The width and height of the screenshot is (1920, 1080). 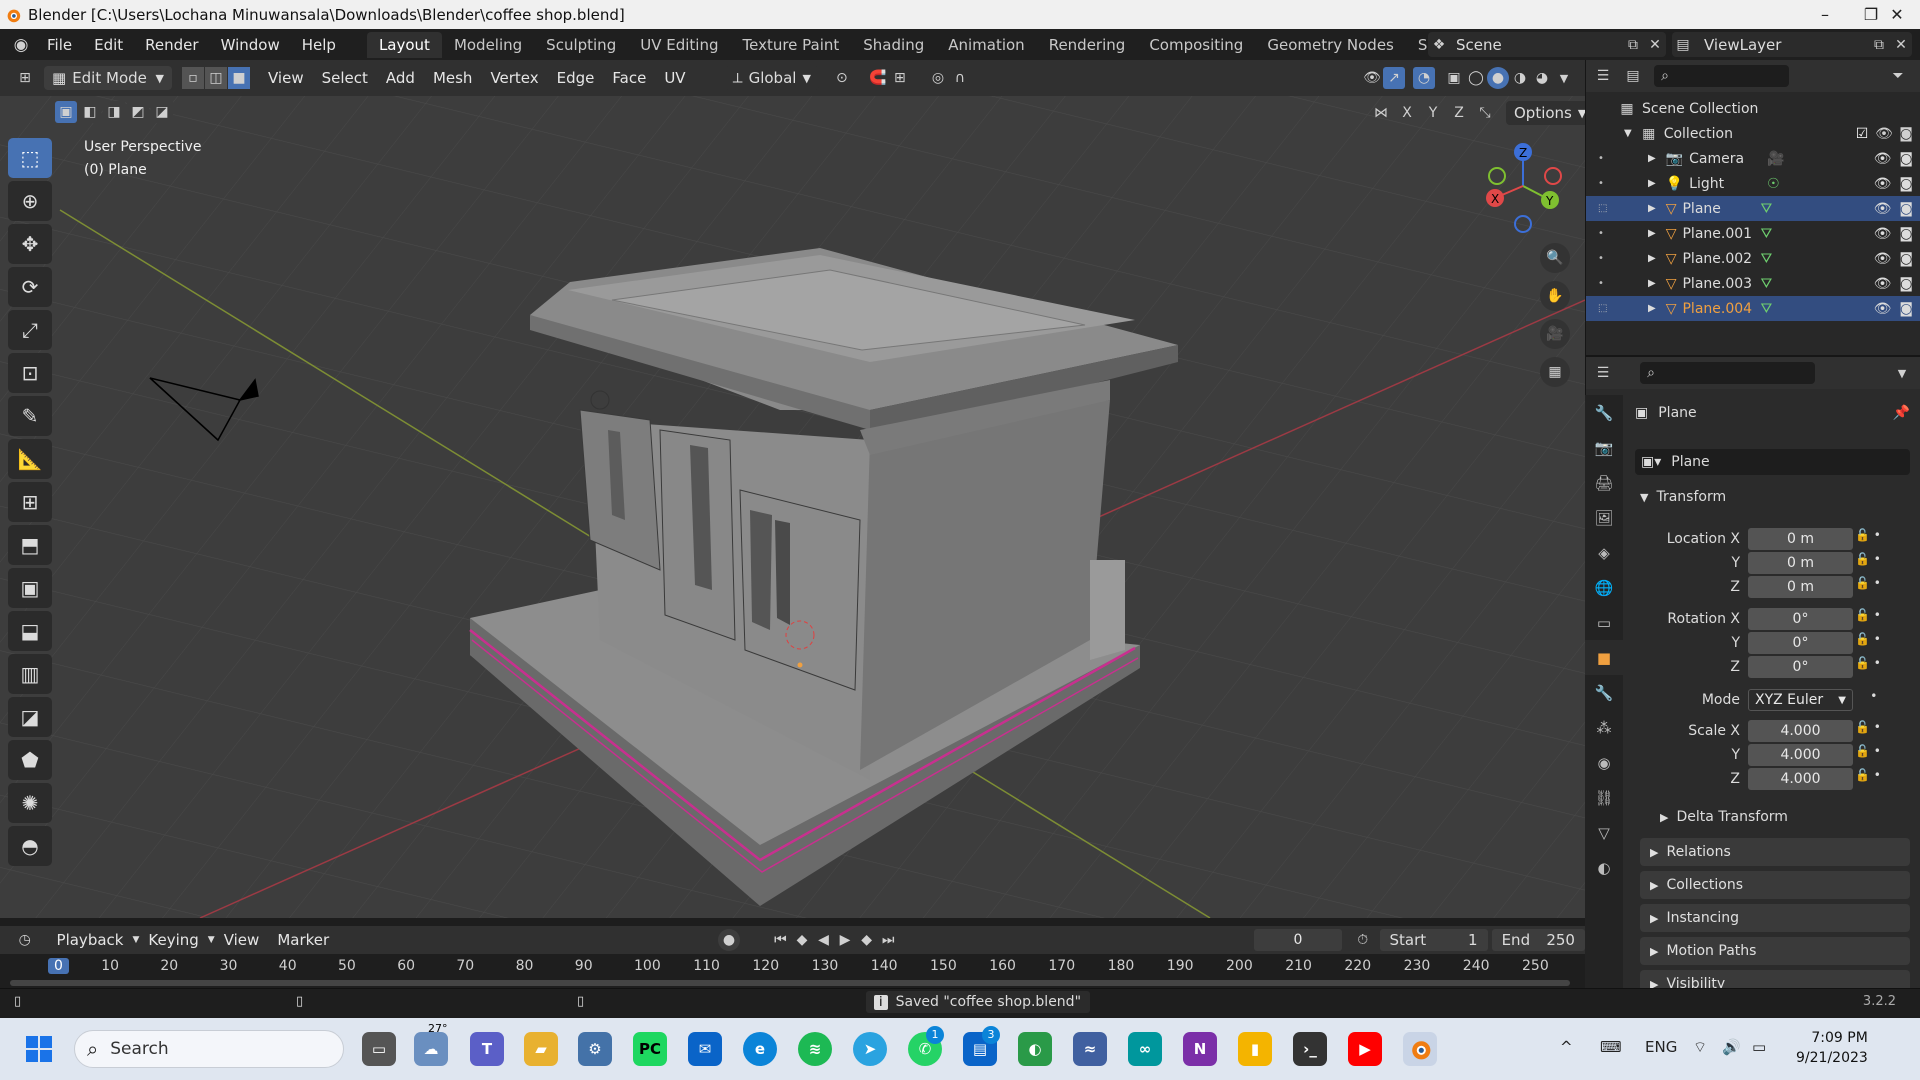 What do you see at coordinates (1603, 76) in the screenshot?
I see `editor-type-icon: ☰` at bounding box center [1603, 76].